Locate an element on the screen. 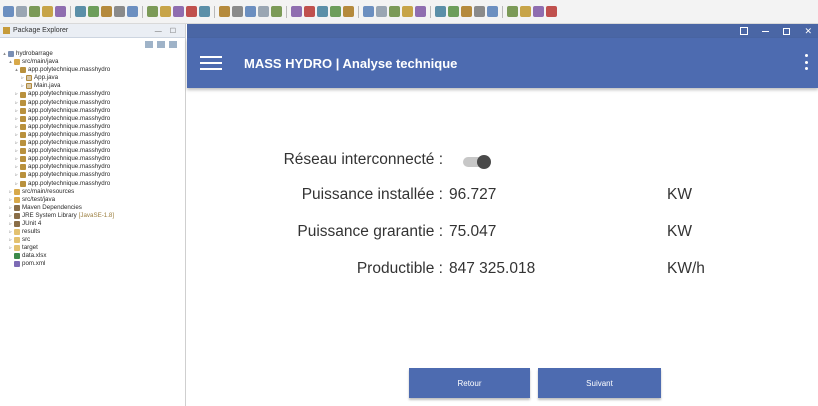 The width and height of the screenshot is (818, 406). tree-item: data.xlsx is located at coordinates (92, 256).